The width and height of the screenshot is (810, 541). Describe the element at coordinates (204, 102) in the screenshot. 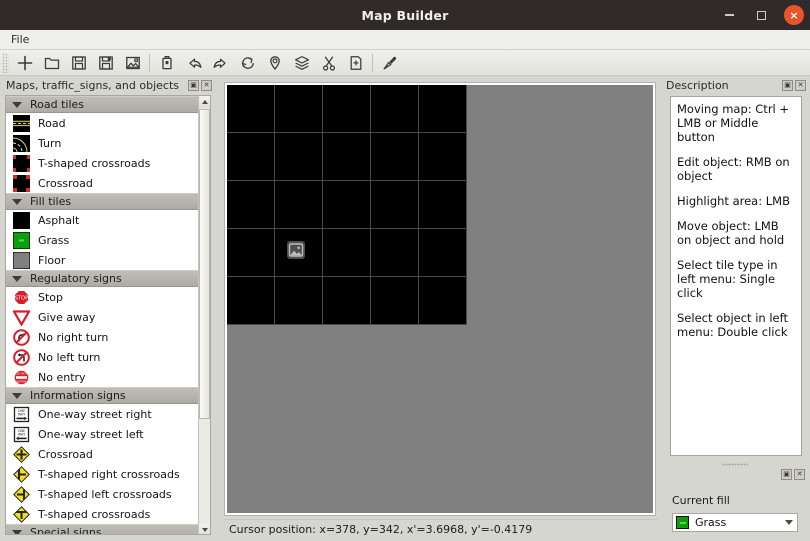

I see `scroll-up-button` at that location.